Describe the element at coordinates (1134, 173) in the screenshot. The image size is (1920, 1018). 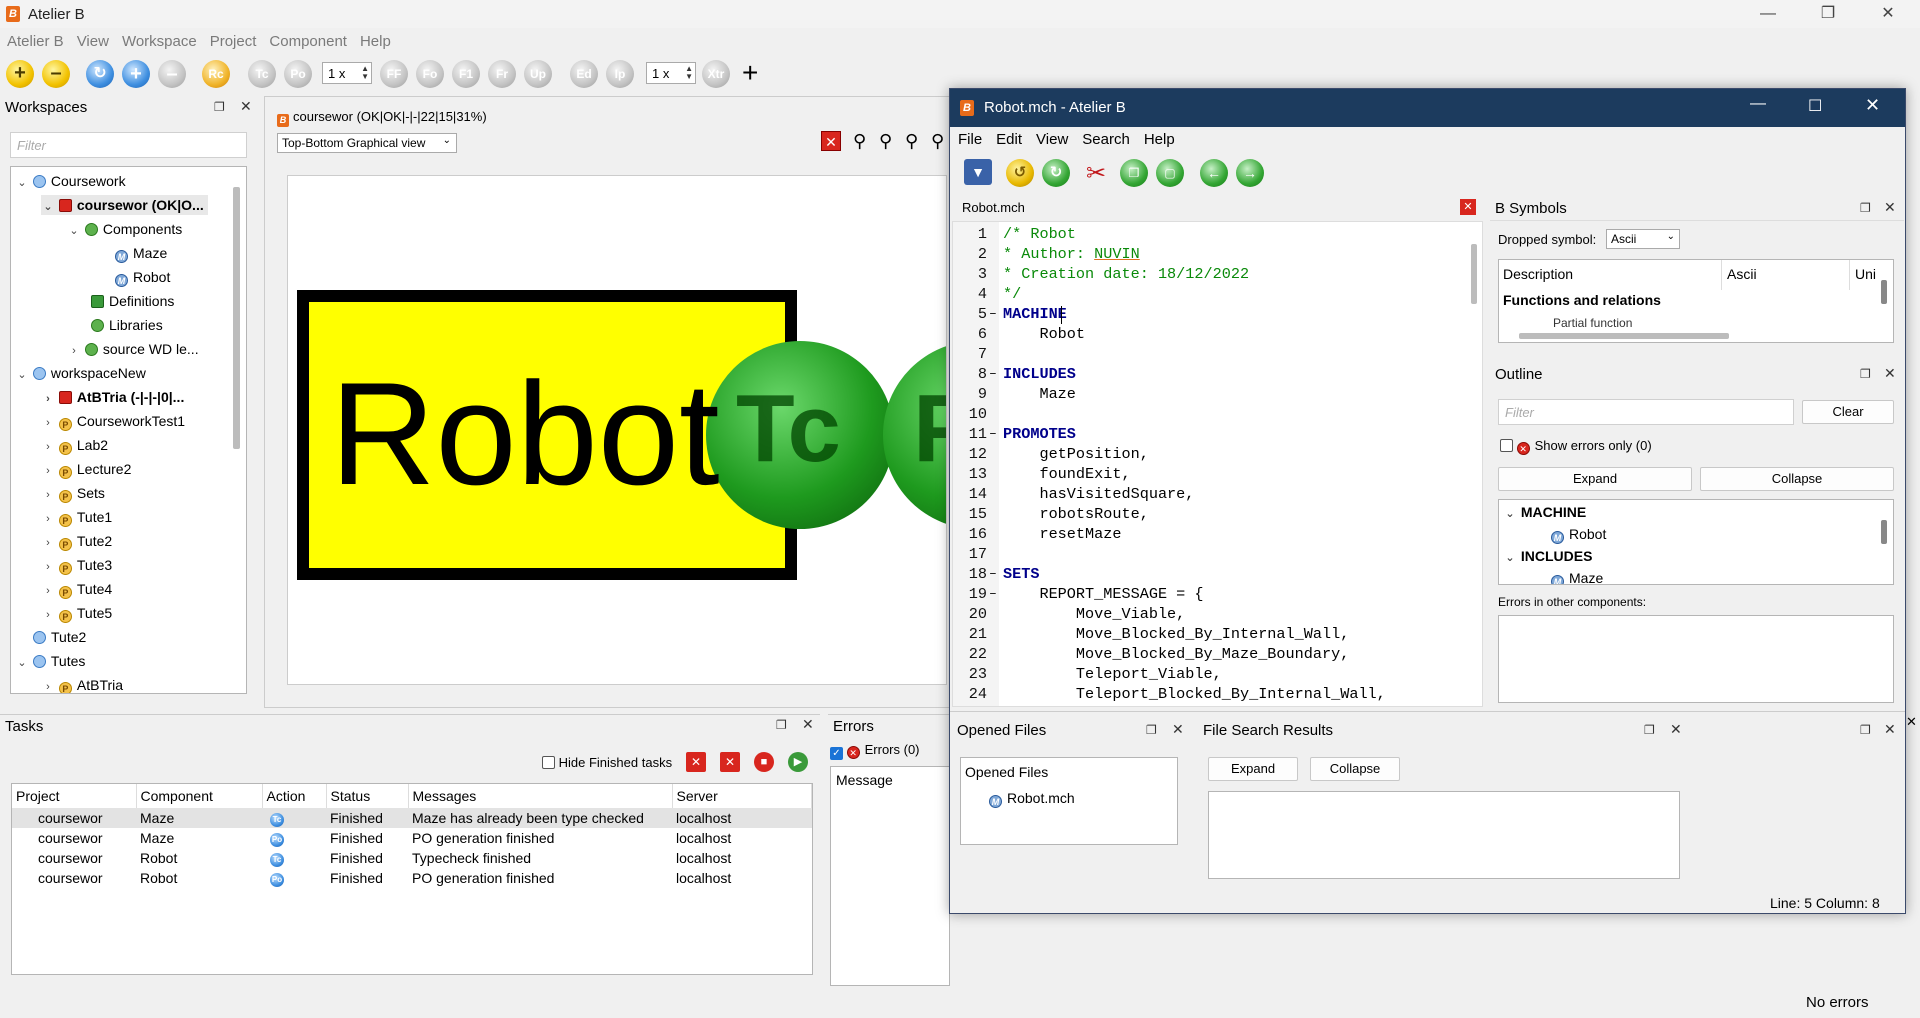
I see `copy-icon: ❐` at that location.